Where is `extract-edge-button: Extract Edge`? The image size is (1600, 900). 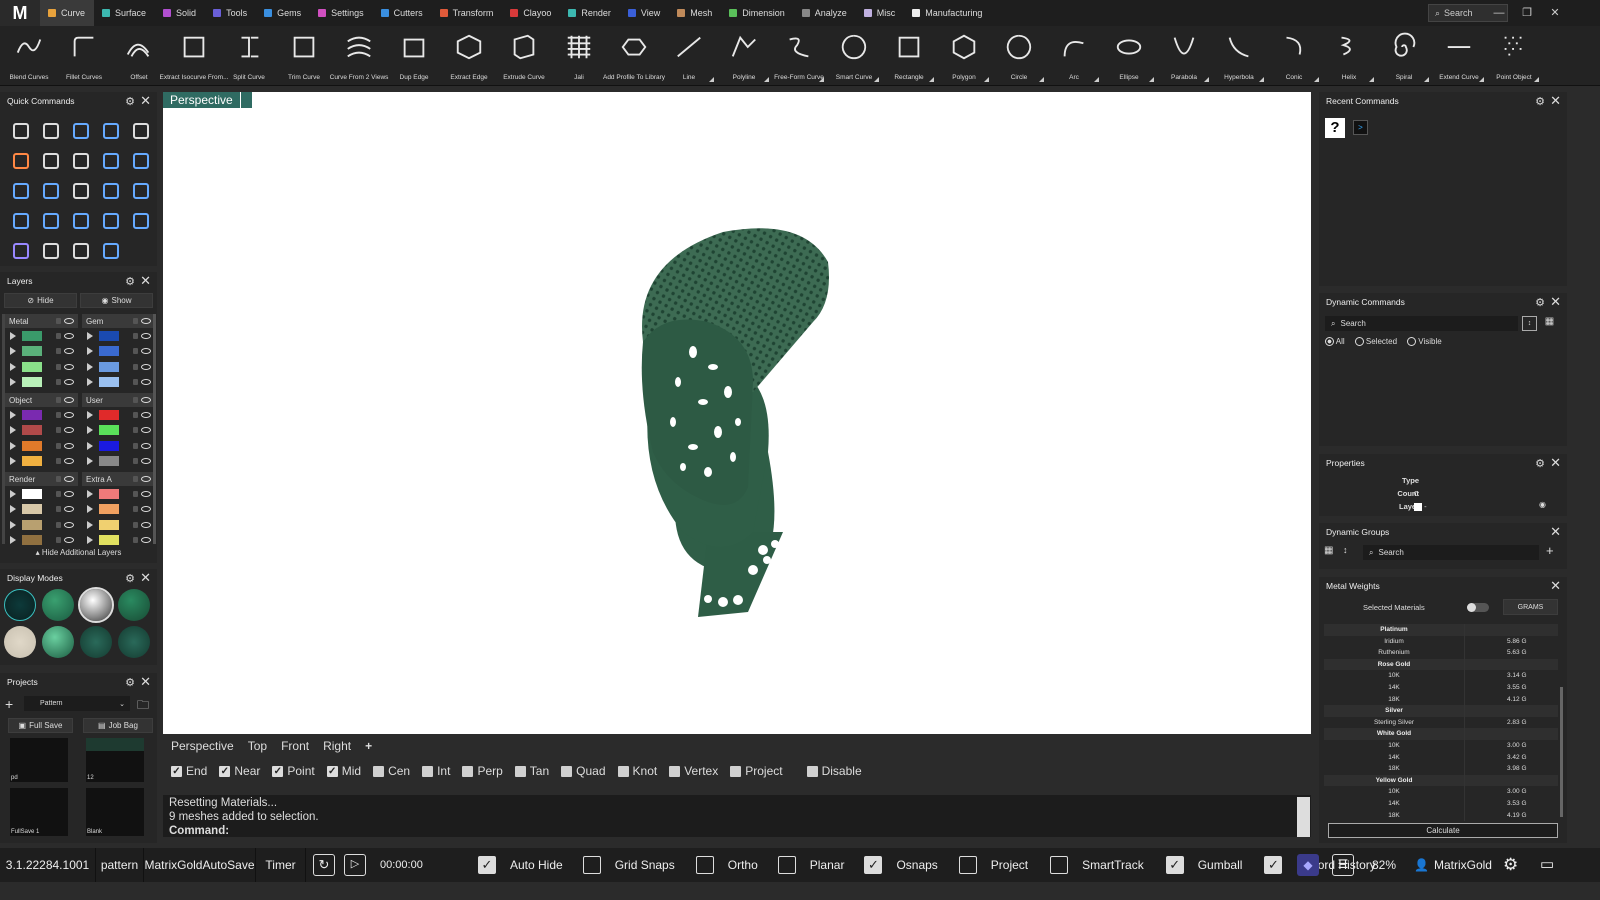 extract-edge-button: Extract Edge is located at coordinates (469, 57).